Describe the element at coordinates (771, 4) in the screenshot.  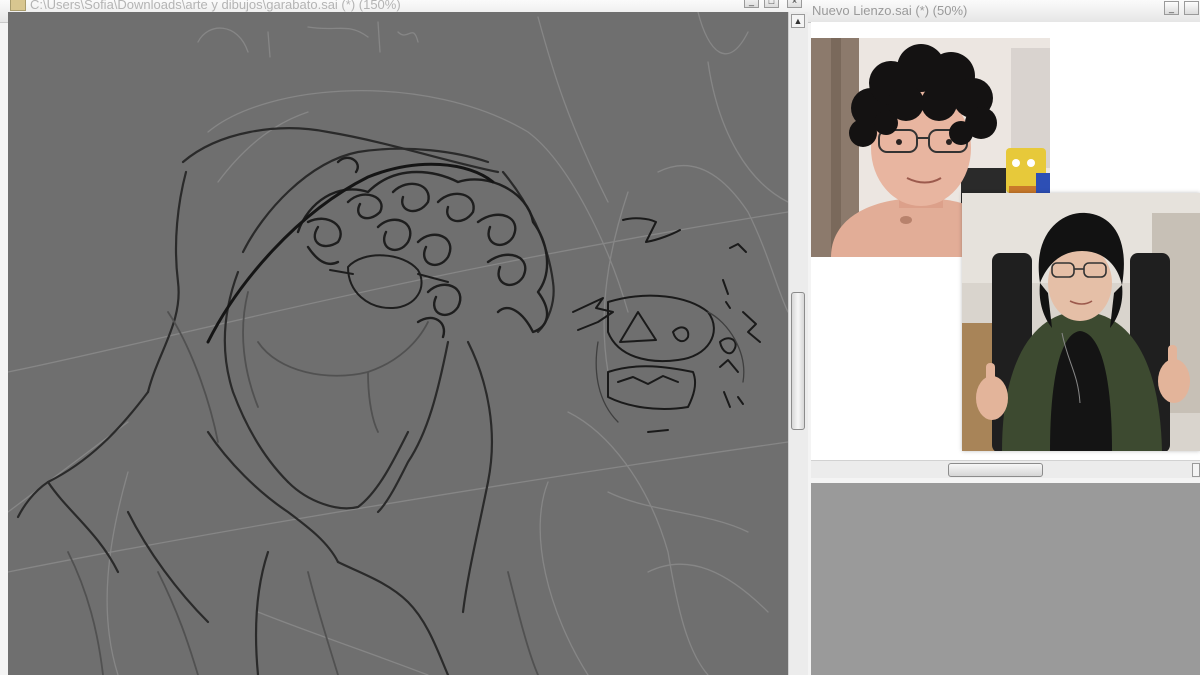
I see `maximize-button: □` at that location.